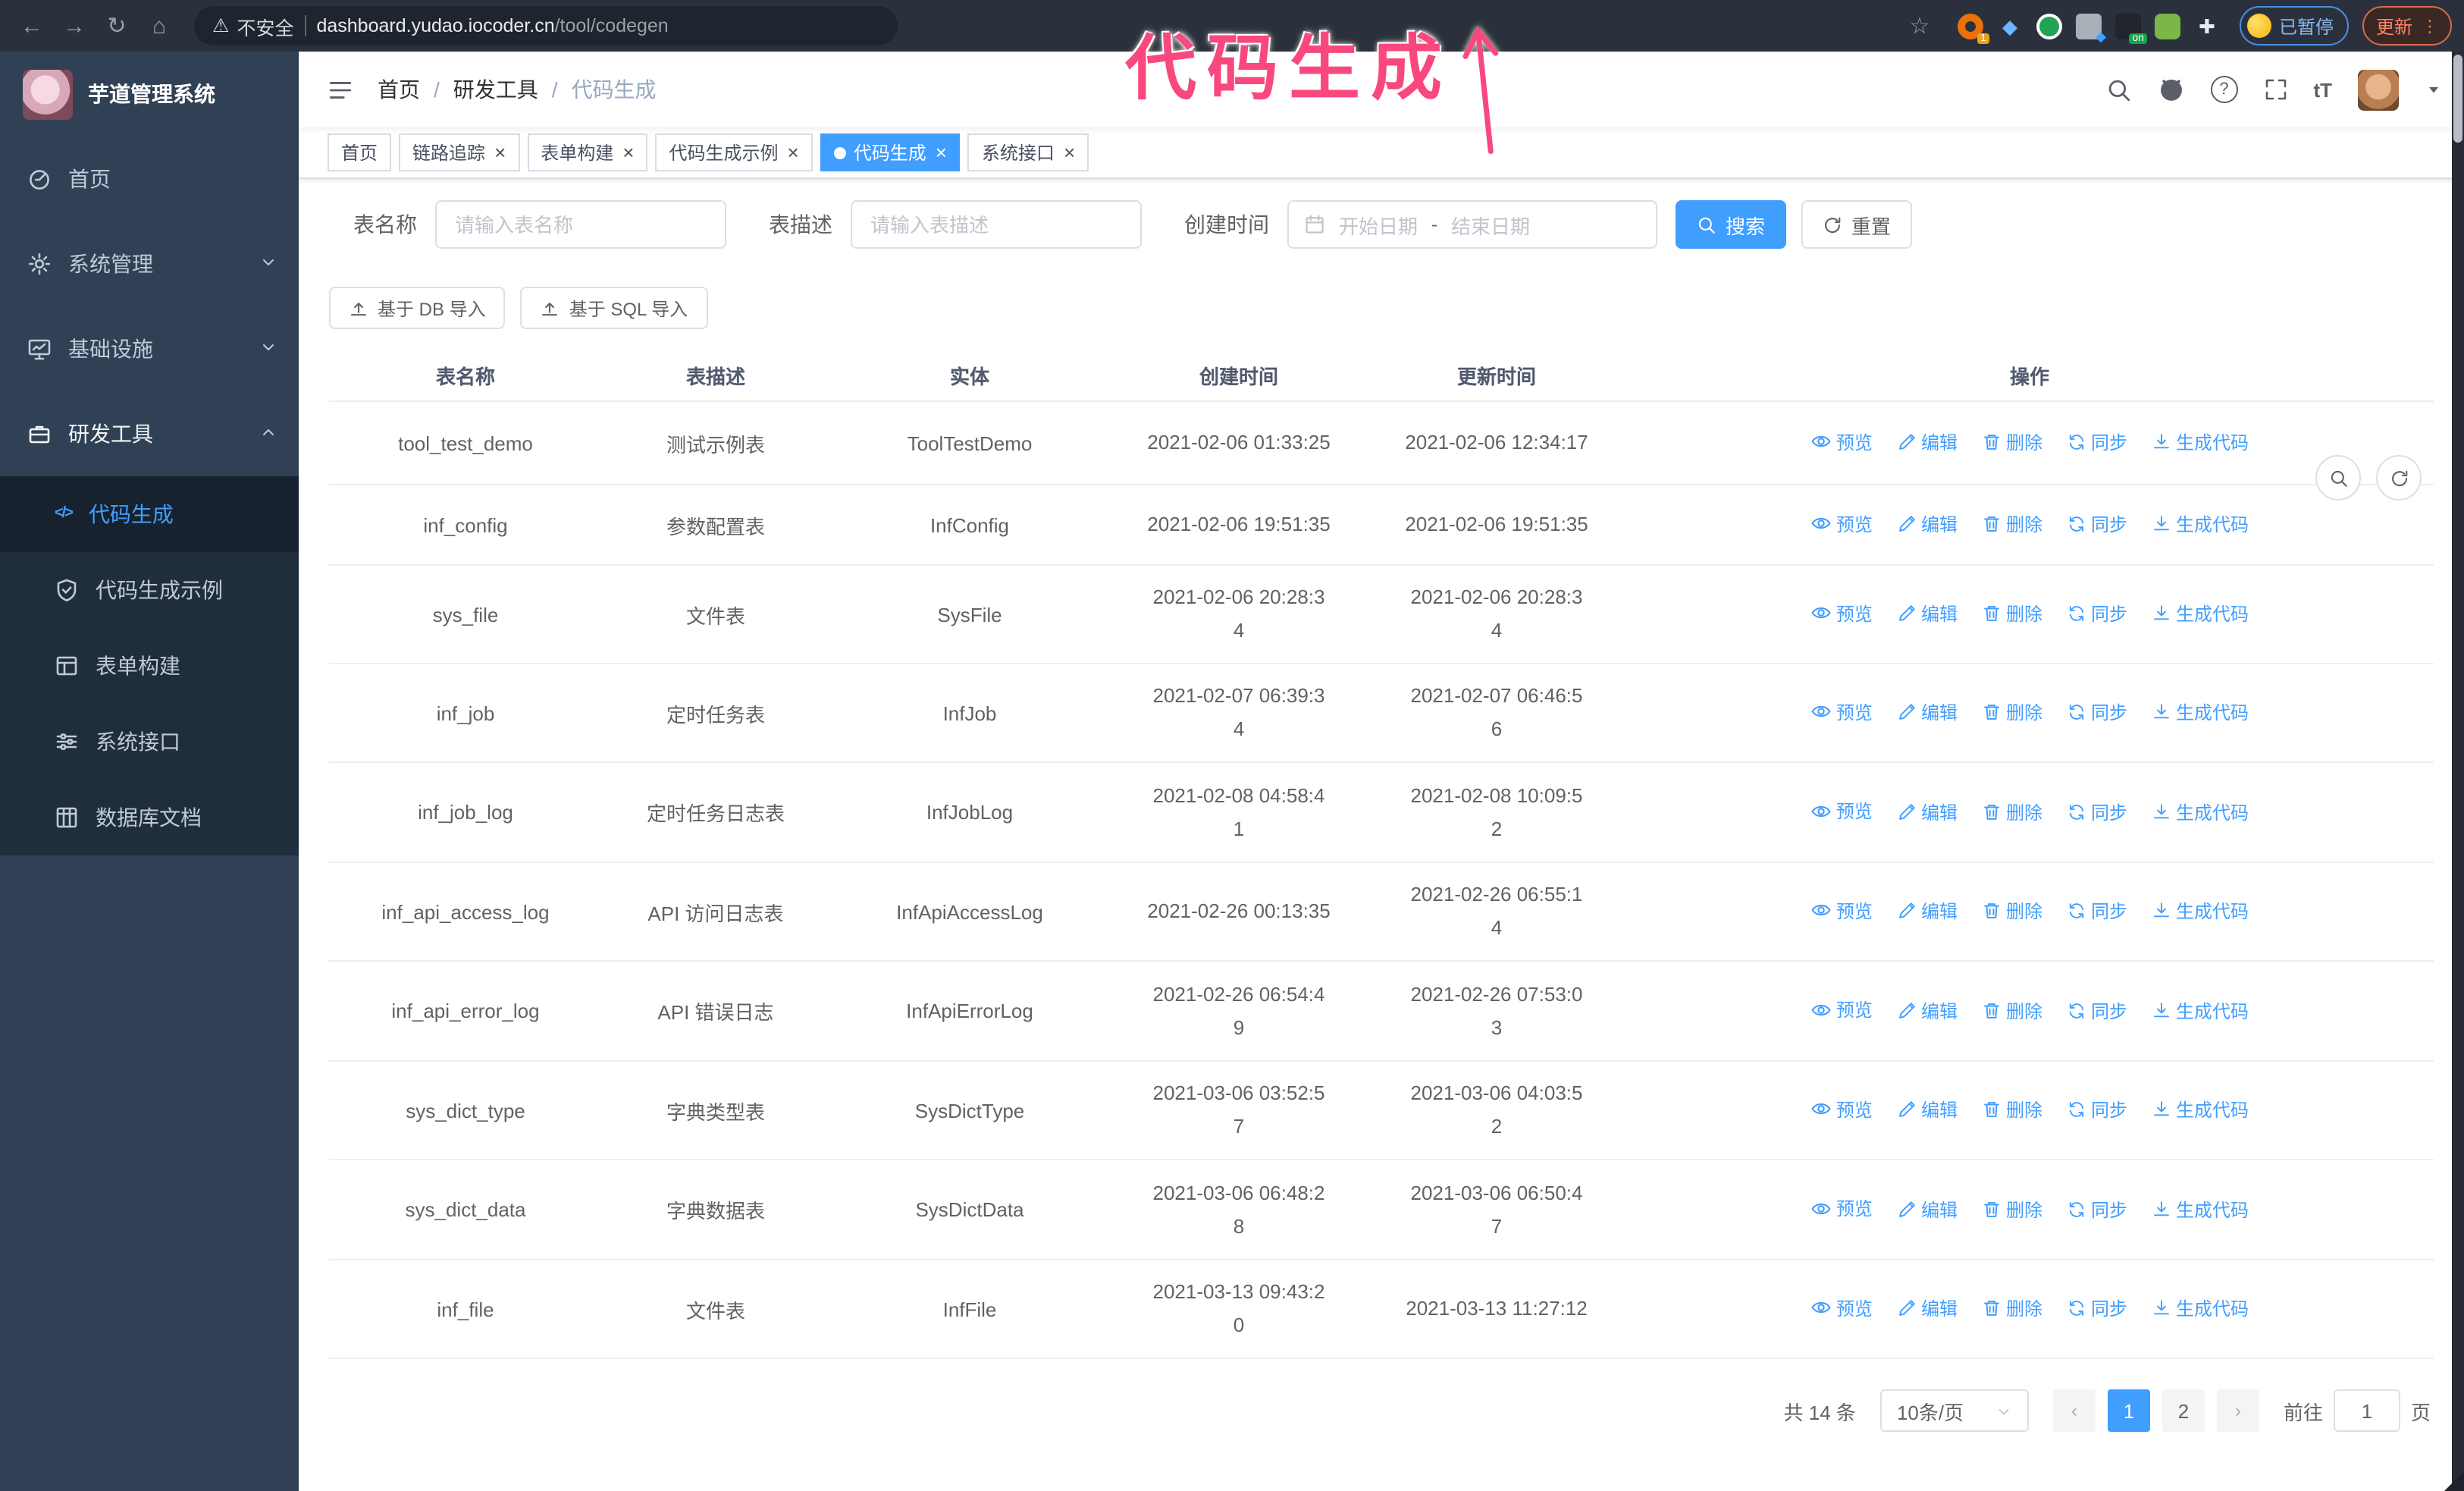  What do you see at coordinates (150, 514) in the screenshot?
I see `sidebar-item-代码生成: </> 代码生成` at bounding box center [150, 514].